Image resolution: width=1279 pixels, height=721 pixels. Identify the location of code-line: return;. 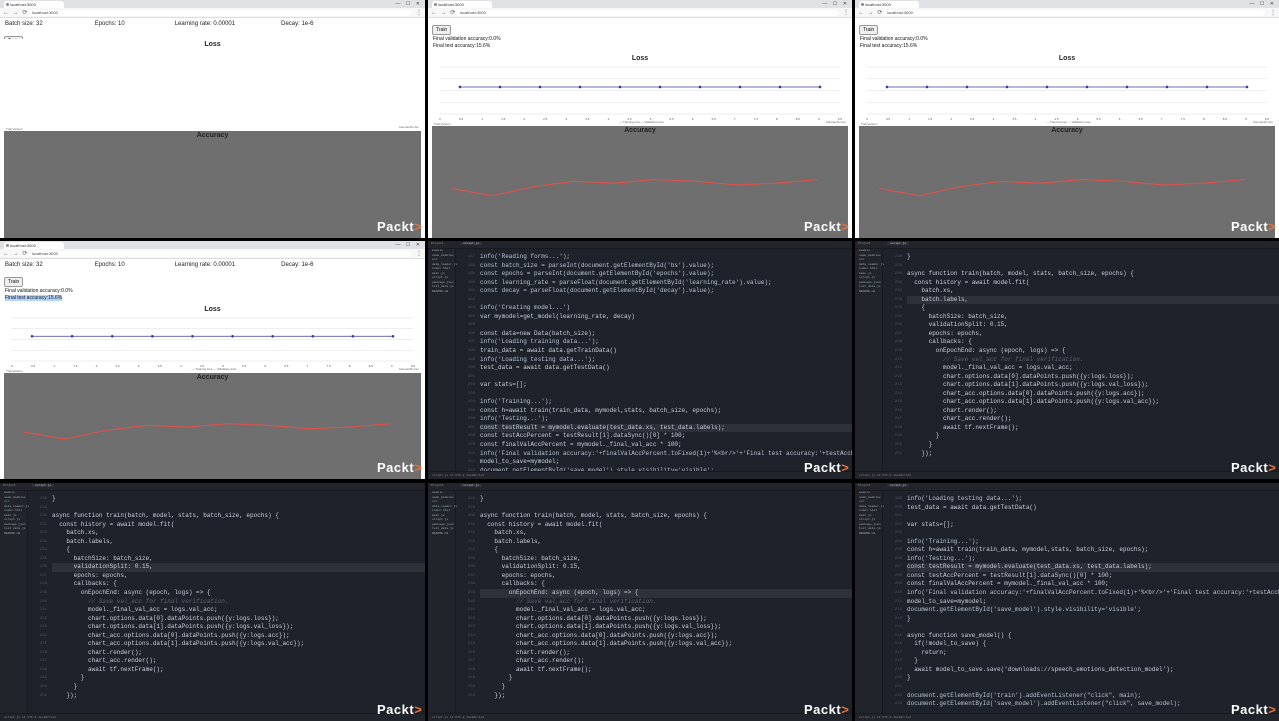
(1093, 653).